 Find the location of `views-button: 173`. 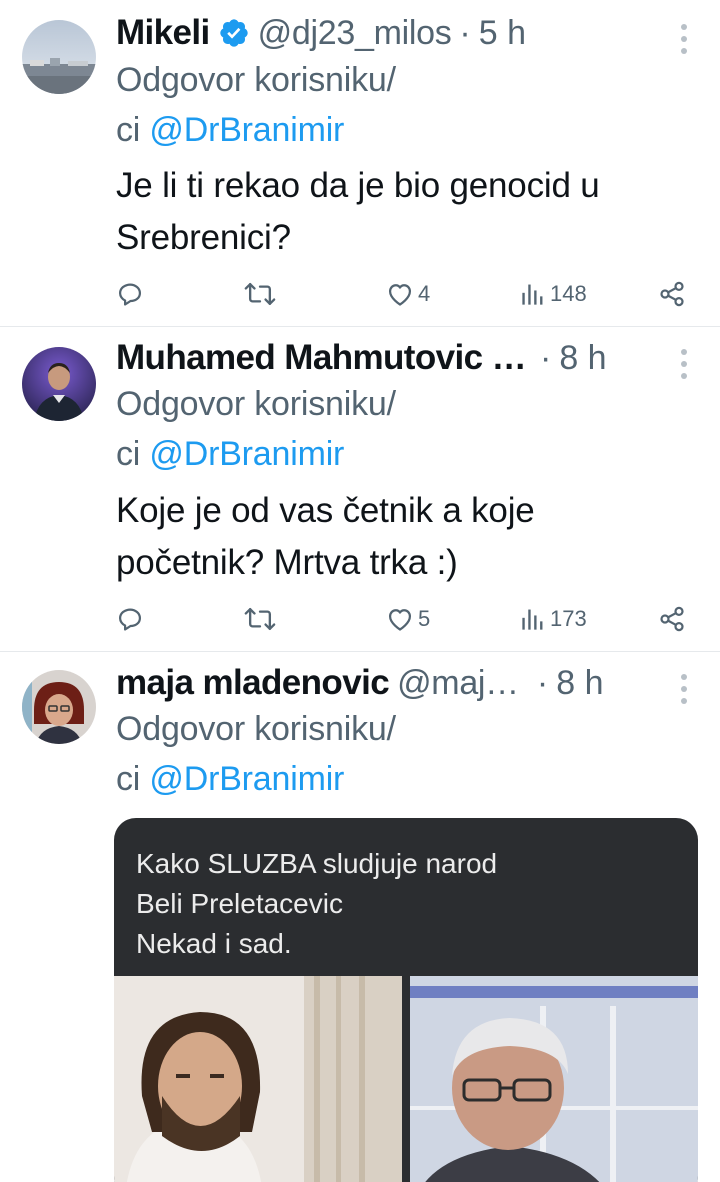

views-button: 173 is located at coordinates (553, 619).